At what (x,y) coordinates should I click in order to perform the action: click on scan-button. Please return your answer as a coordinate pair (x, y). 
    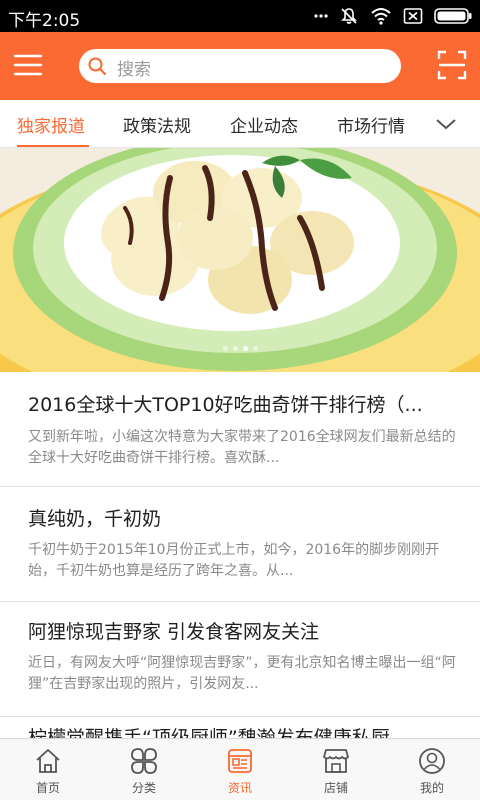
    Looking at the image, I should click on (452, 65).